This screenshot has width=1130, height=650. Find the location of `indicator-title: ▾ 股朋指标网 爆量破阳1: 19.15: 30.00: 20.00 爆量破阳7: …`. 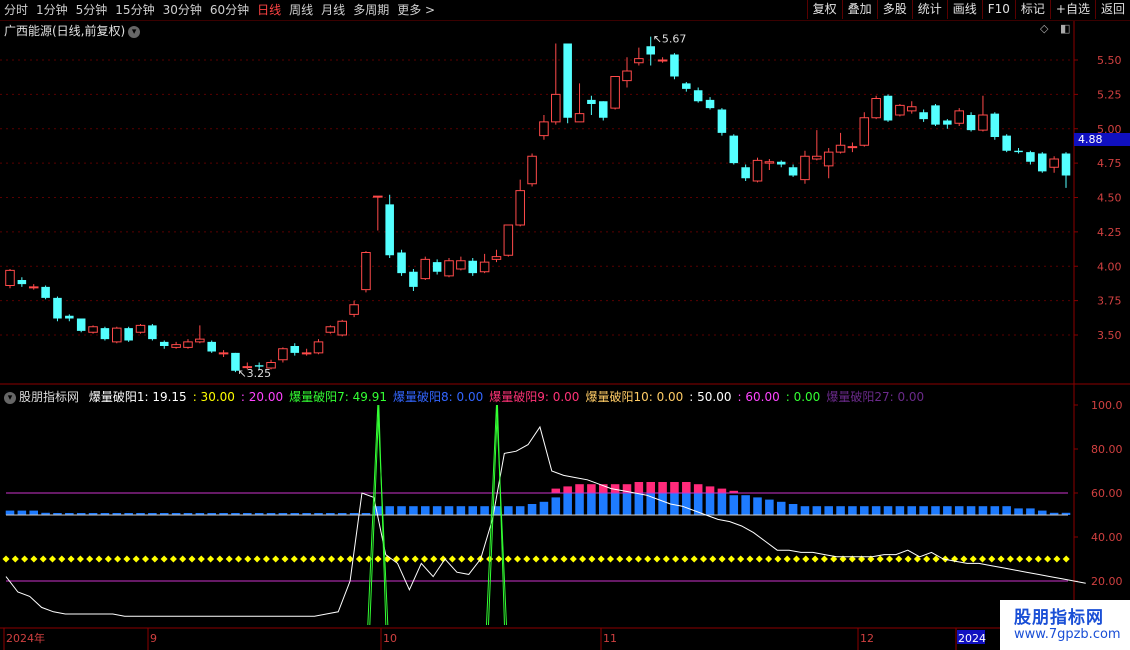

indicator-title: ▾ 股朋指标网 爆量破阳1: 19.15: 30.00: 20.00 爆量破阳7: … is located at coordinates (465, 396).